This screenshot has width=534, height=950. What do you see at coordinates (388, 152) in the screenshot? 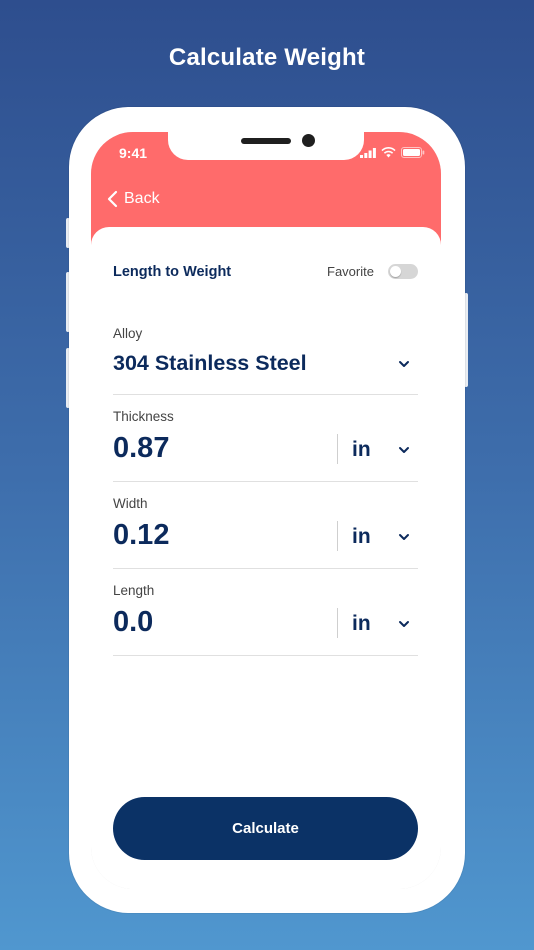
I see `wifi-icon` at bounding box center [388, 152].